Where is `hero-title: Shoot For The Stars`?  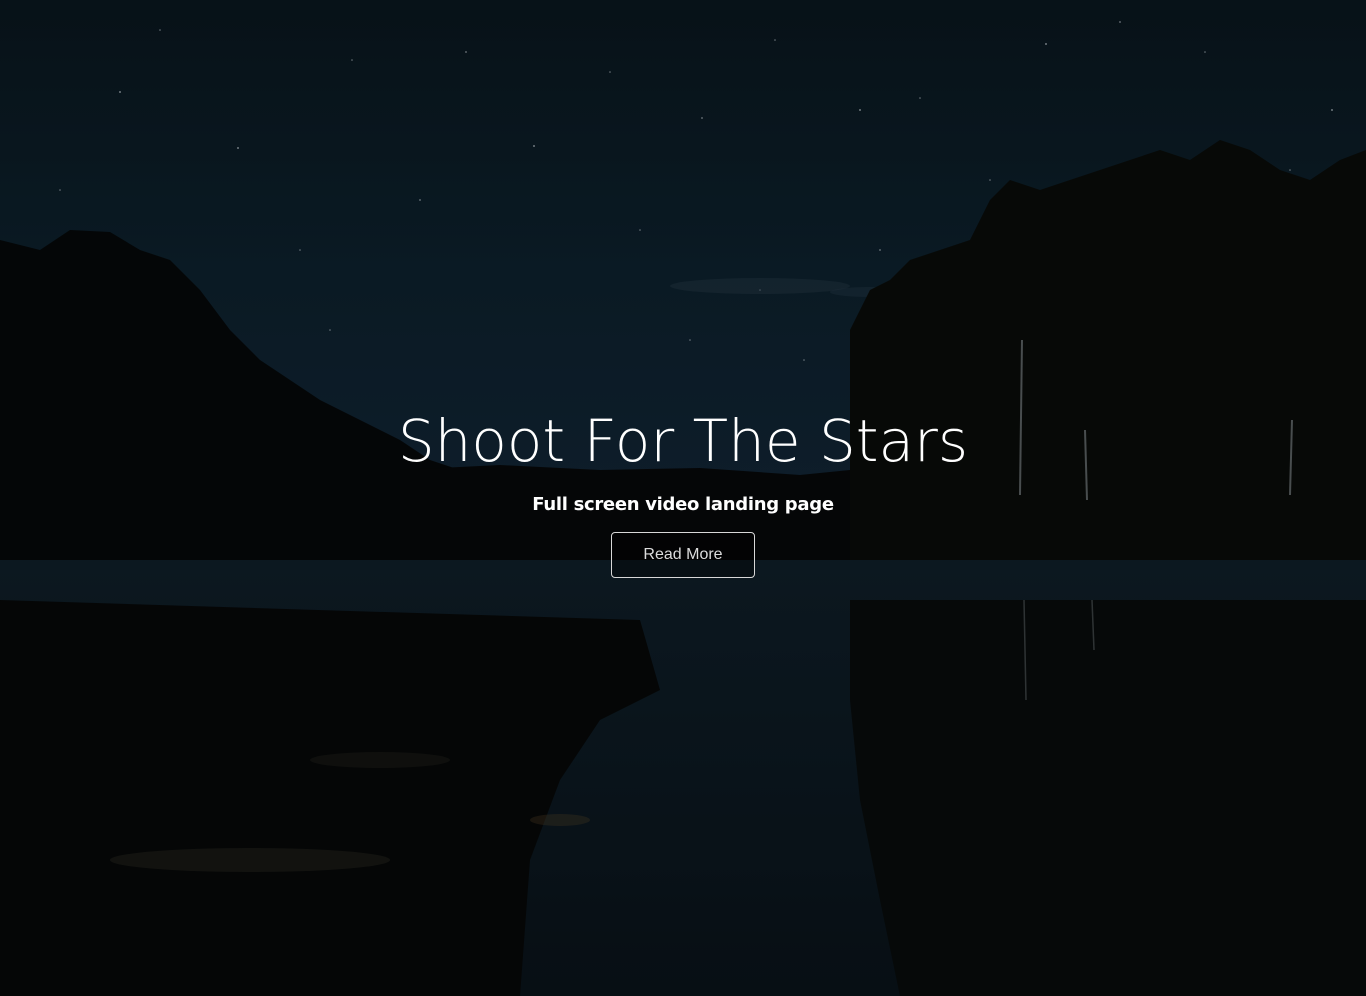 hero-title: Shoot For The Stars is located at coordinates (683, 441).